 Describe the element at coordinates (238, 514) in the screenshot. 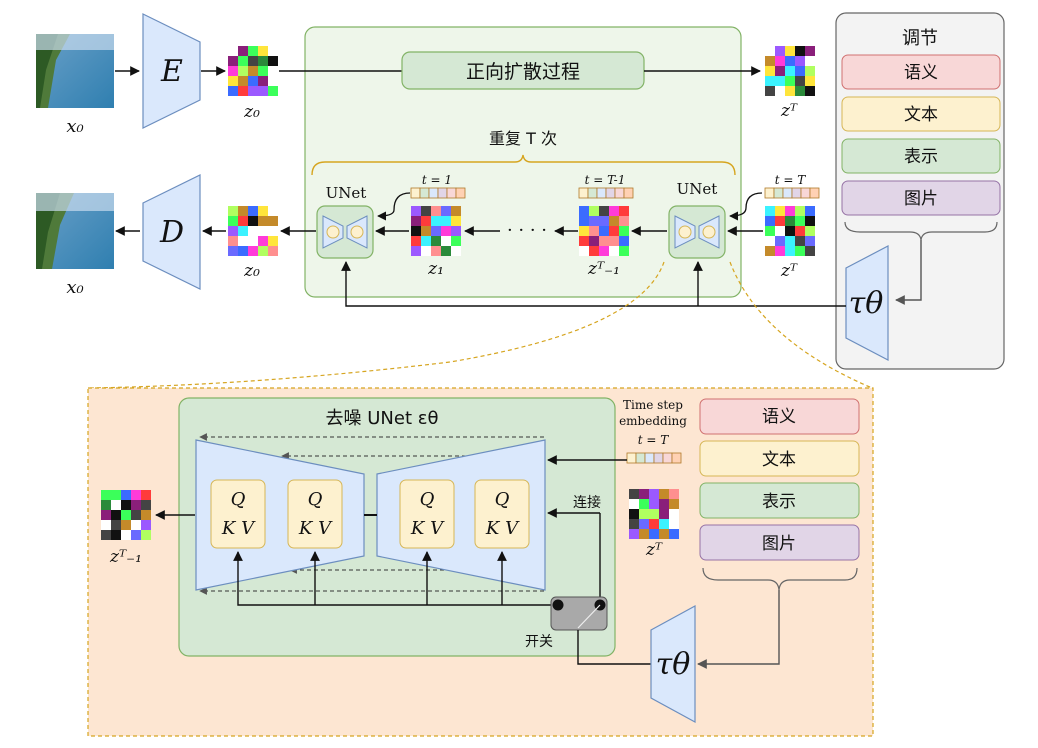

I see `qkv-block-1: Q K V` at that location.